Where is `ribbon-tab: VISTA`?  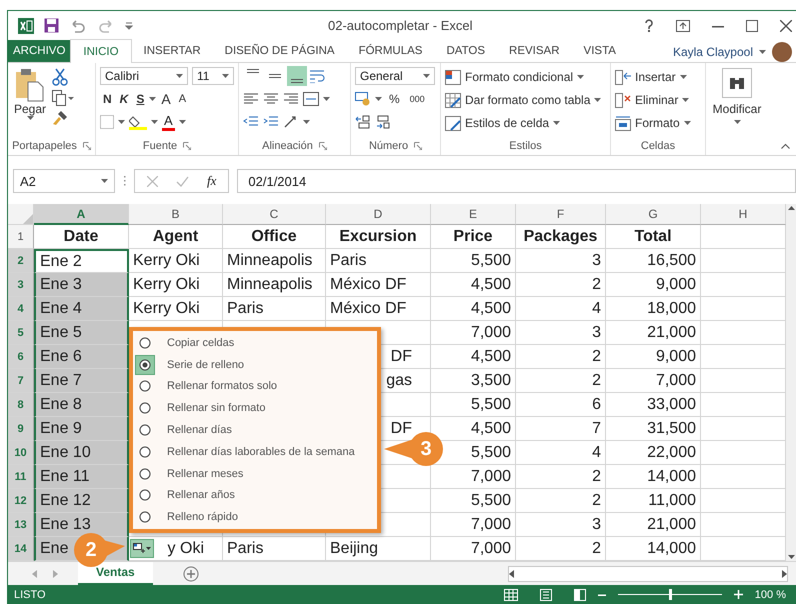
ribbon-tab: VISTA is located at coordinates (600, 51).